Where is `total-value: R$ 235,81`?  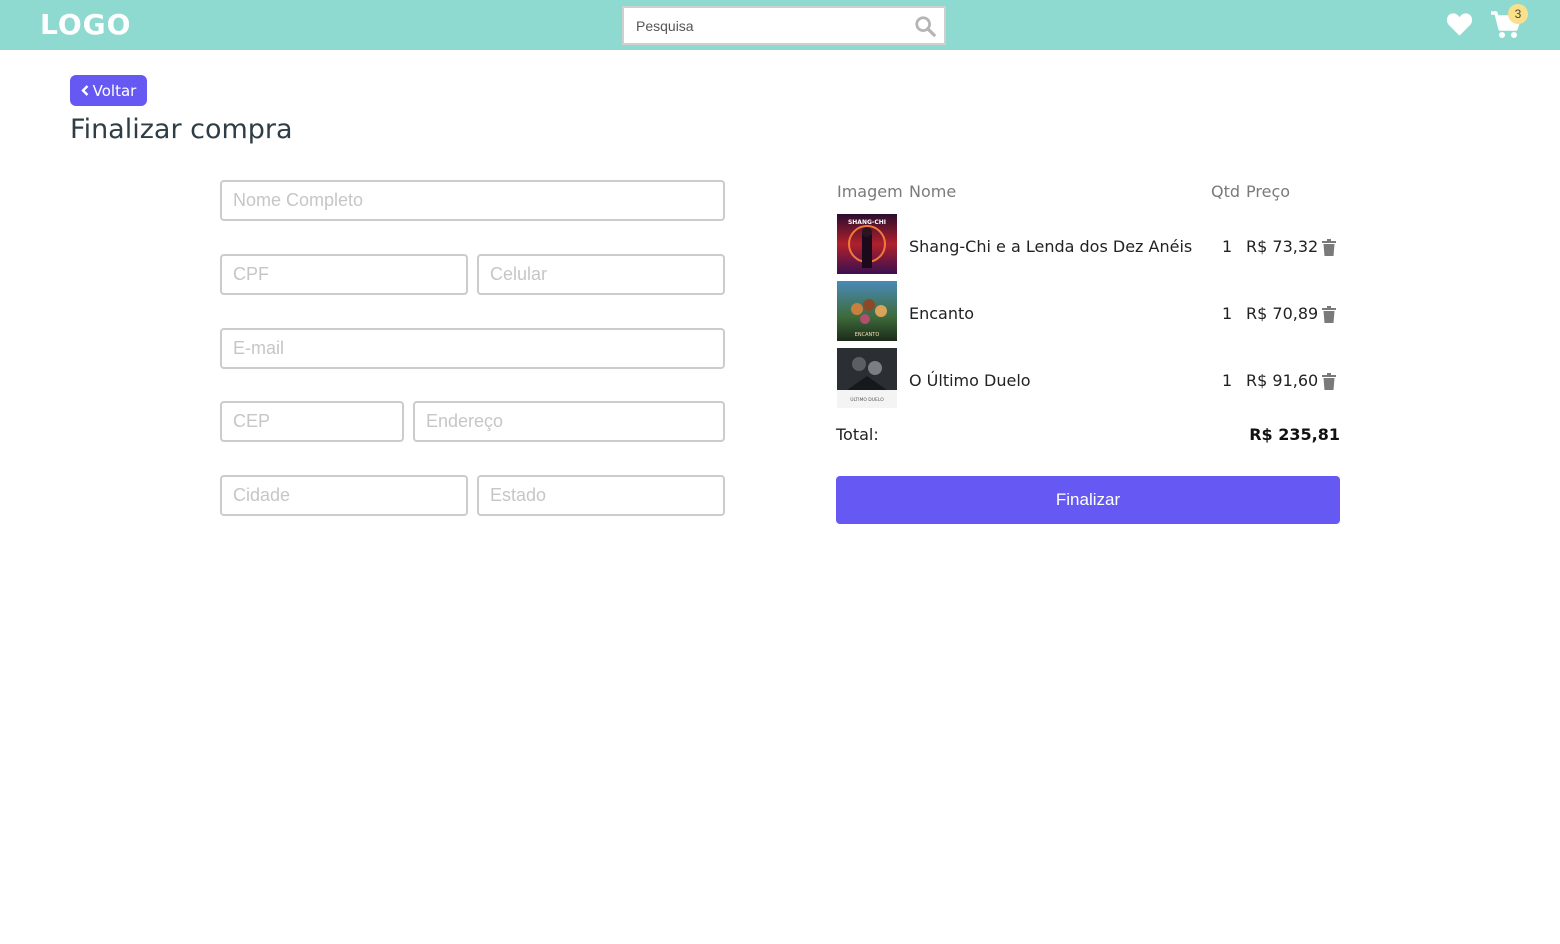
total-value: R$ 235,81 is located at coordinates (1294, 434).